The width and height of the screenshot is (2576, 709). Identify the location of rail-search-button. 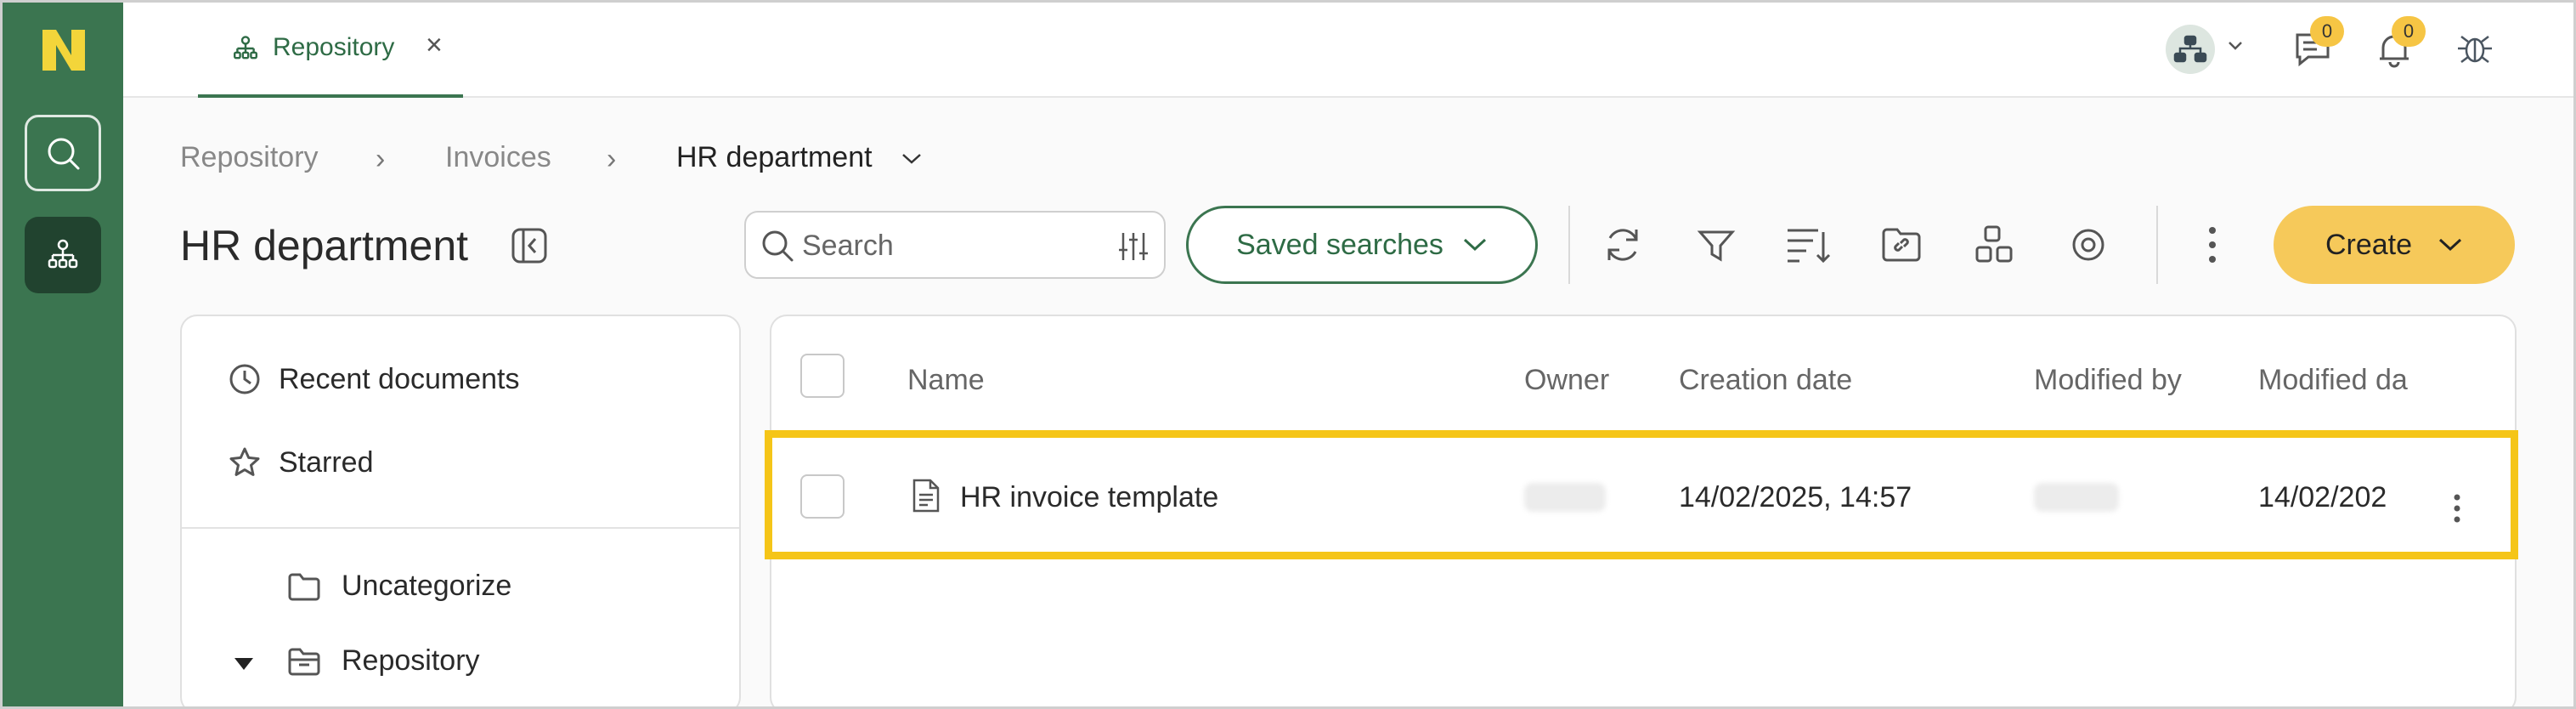
(63, 153).